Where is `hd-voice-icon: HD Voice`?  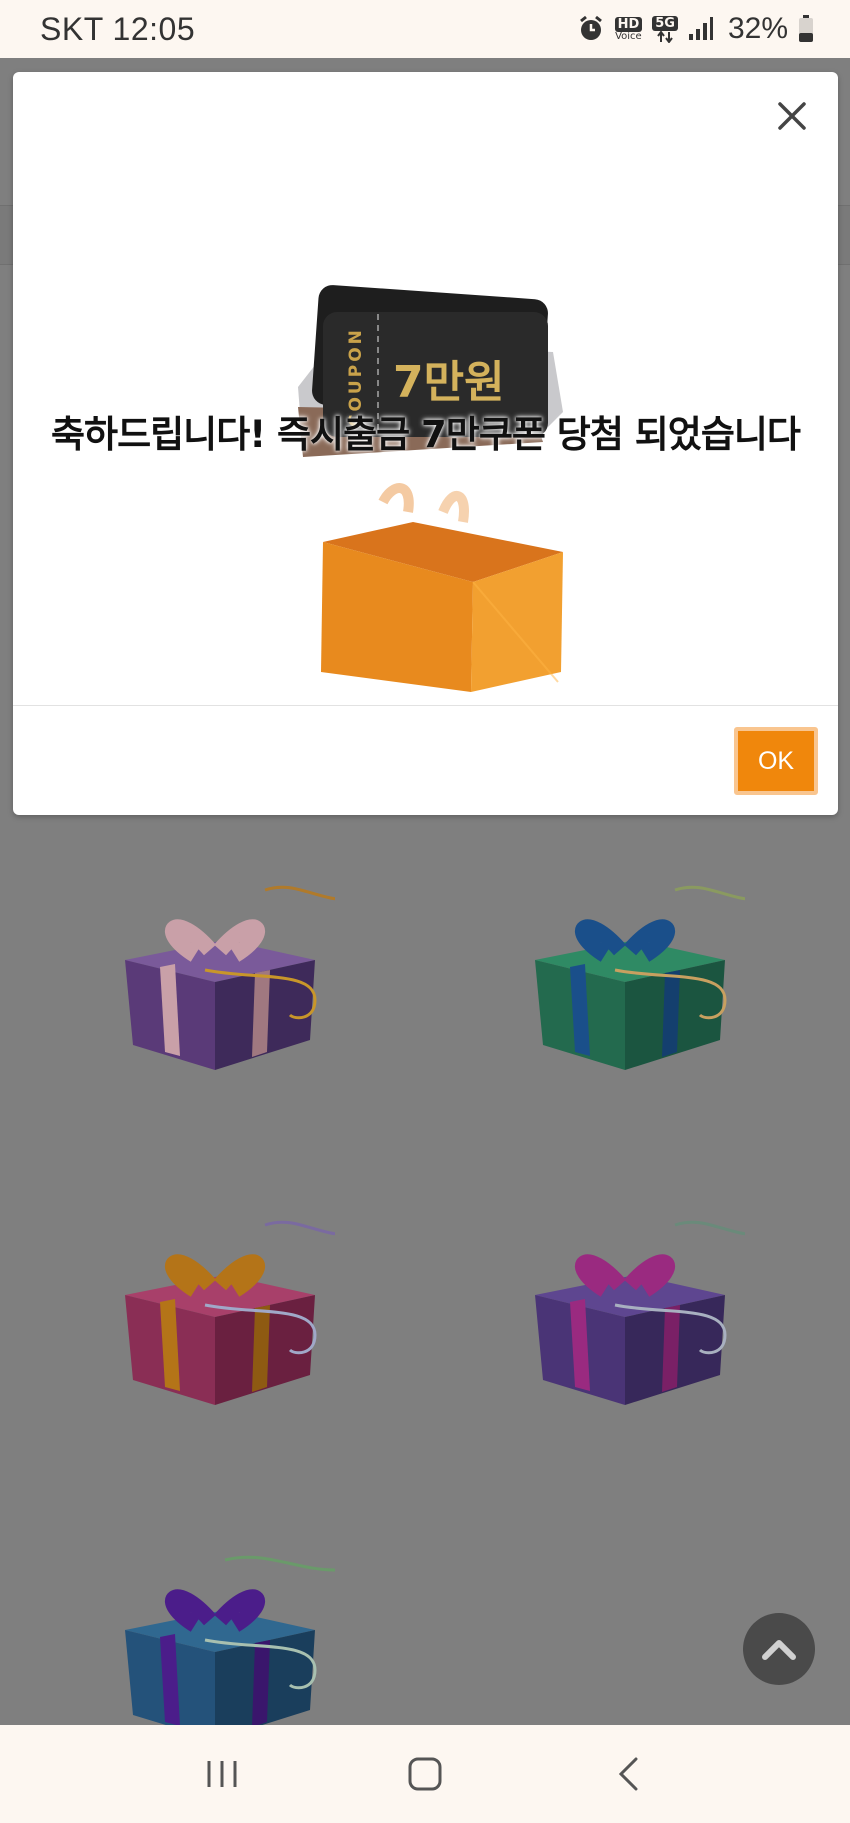
hd-voice-icon: HD Voice is located at coordinates (628, 29).